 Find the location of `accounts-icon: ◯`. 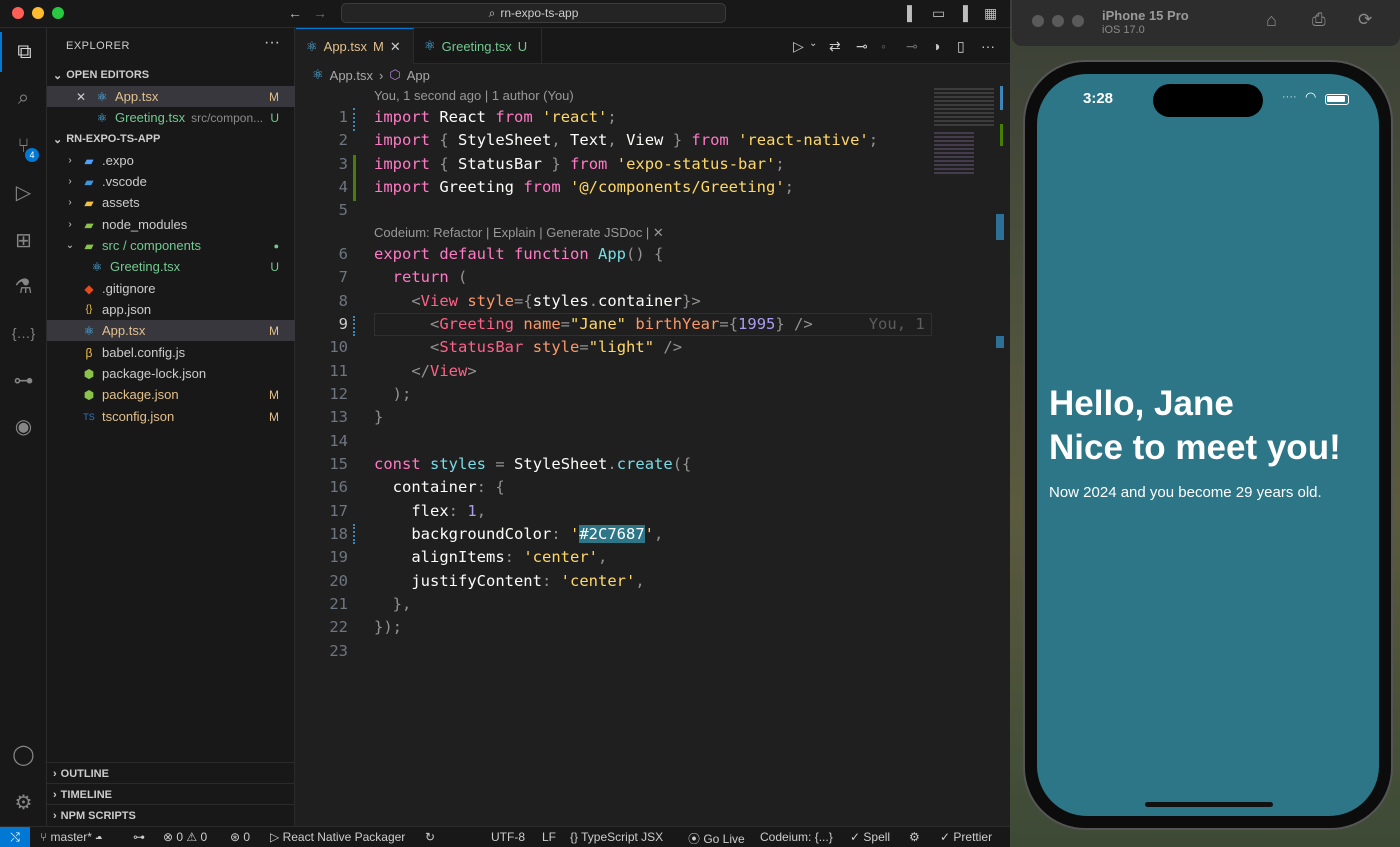

accounts-icon: ◯ is located at coordinates (23, 754).